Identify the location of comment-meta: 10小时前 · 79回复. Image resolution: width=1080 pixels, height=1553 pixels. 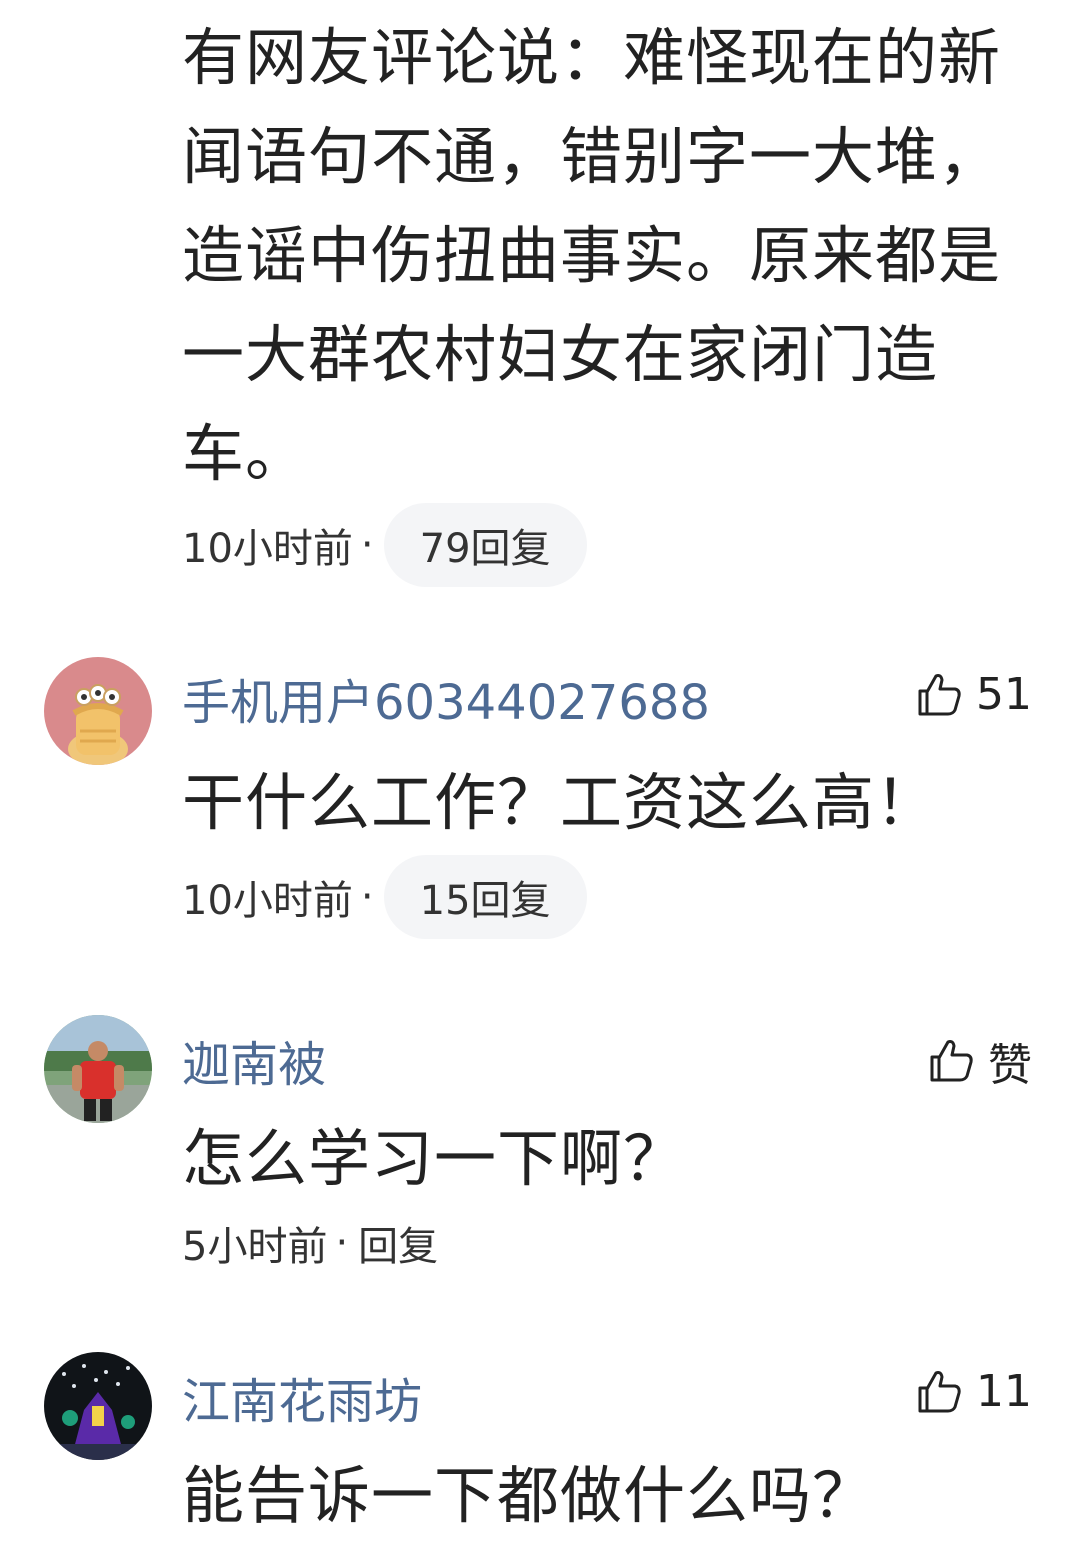
(612, 545).